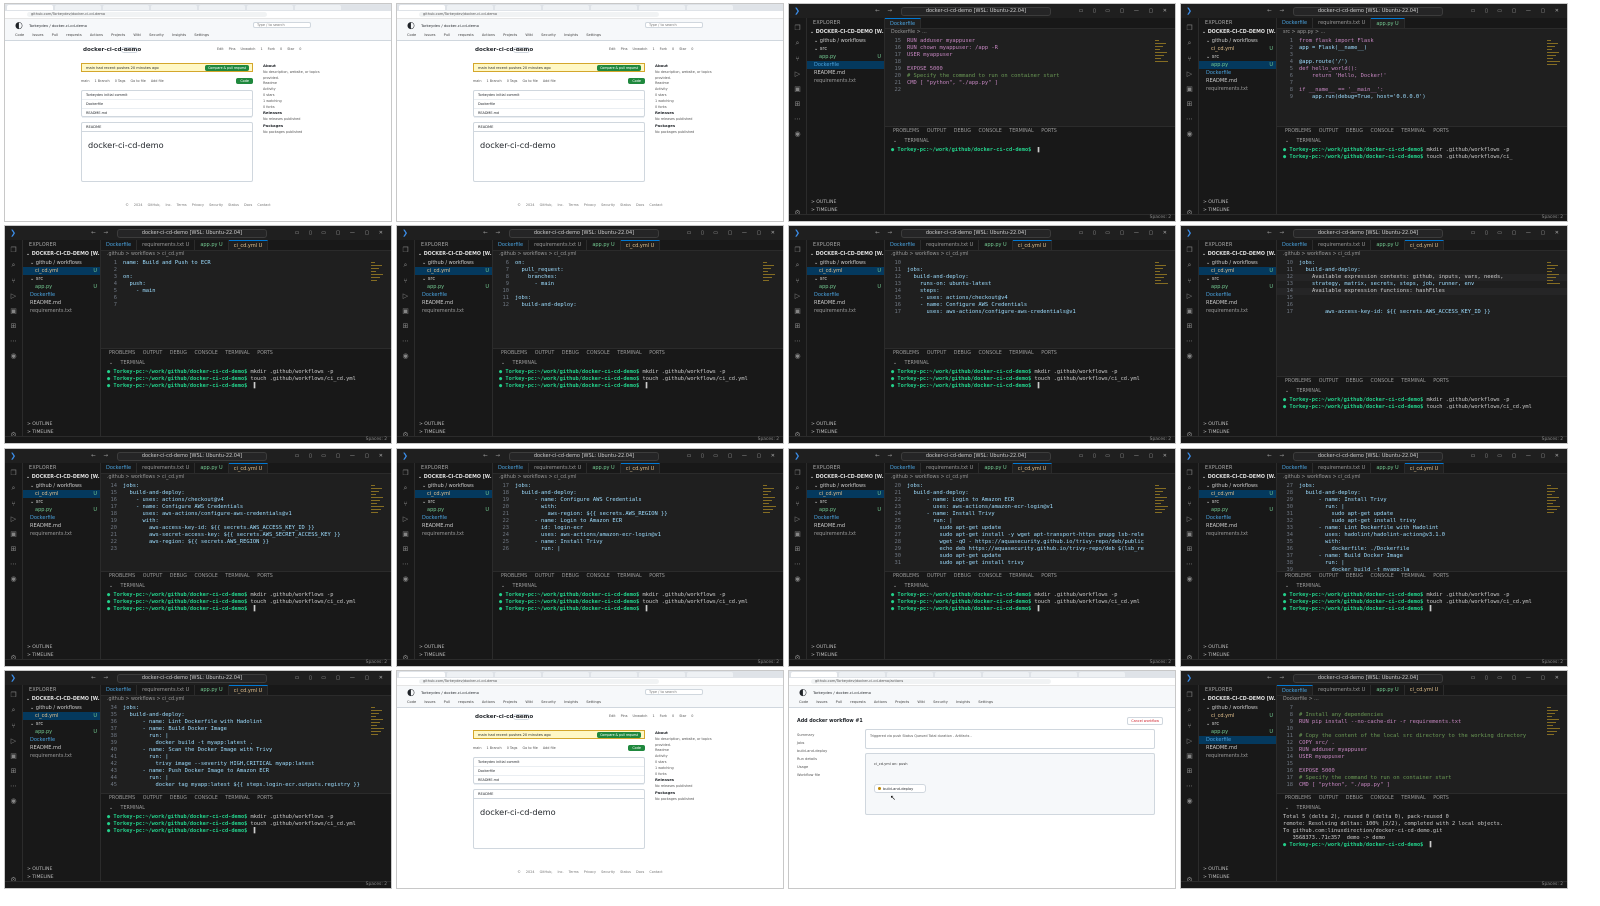 The image size is (1600, 906). Describe the element at coordinates (512, 748) in the screenshot. I see `tags-link: 0 Tags` at that location.